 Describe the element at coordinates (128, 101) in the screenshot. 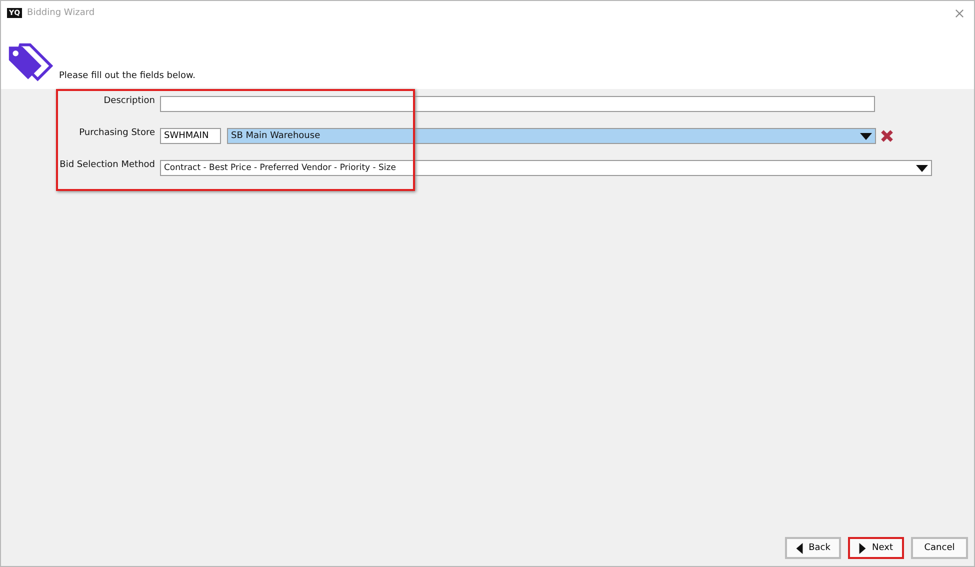

I see `field-label: Description` at that location.